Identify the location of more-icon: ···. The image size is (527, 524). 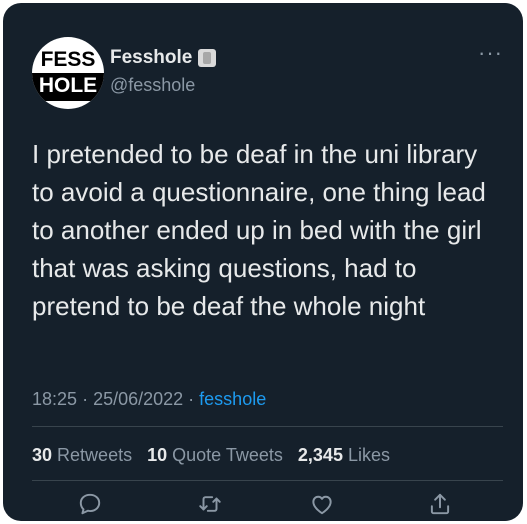
(490, 53).